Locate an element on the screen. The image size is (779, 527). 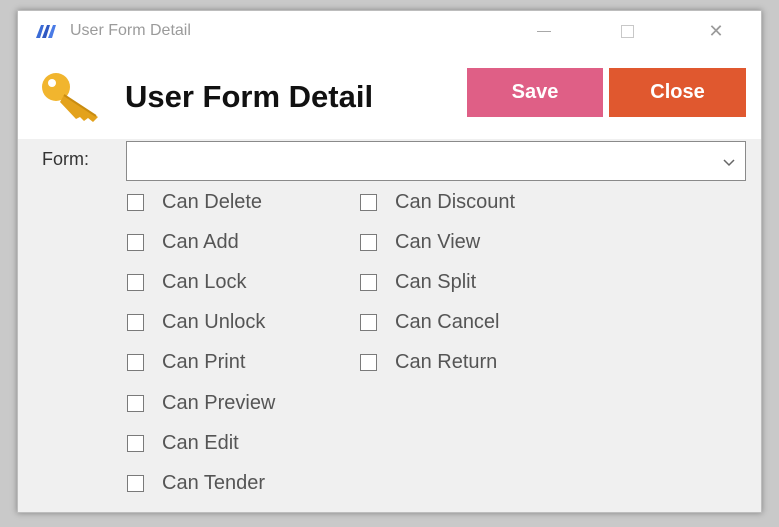
form-label: Form: is located at coordinates (65, 159).